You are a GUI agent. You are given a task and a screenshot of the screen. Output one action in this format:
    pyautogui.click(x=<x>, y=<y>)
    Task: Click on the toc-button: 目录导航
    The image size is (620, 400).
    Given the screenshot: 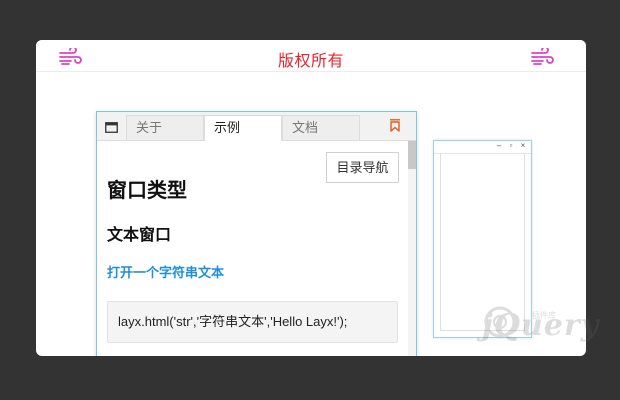 What is the action you would take?
    pyautogui.click(x=362, y=167)
    